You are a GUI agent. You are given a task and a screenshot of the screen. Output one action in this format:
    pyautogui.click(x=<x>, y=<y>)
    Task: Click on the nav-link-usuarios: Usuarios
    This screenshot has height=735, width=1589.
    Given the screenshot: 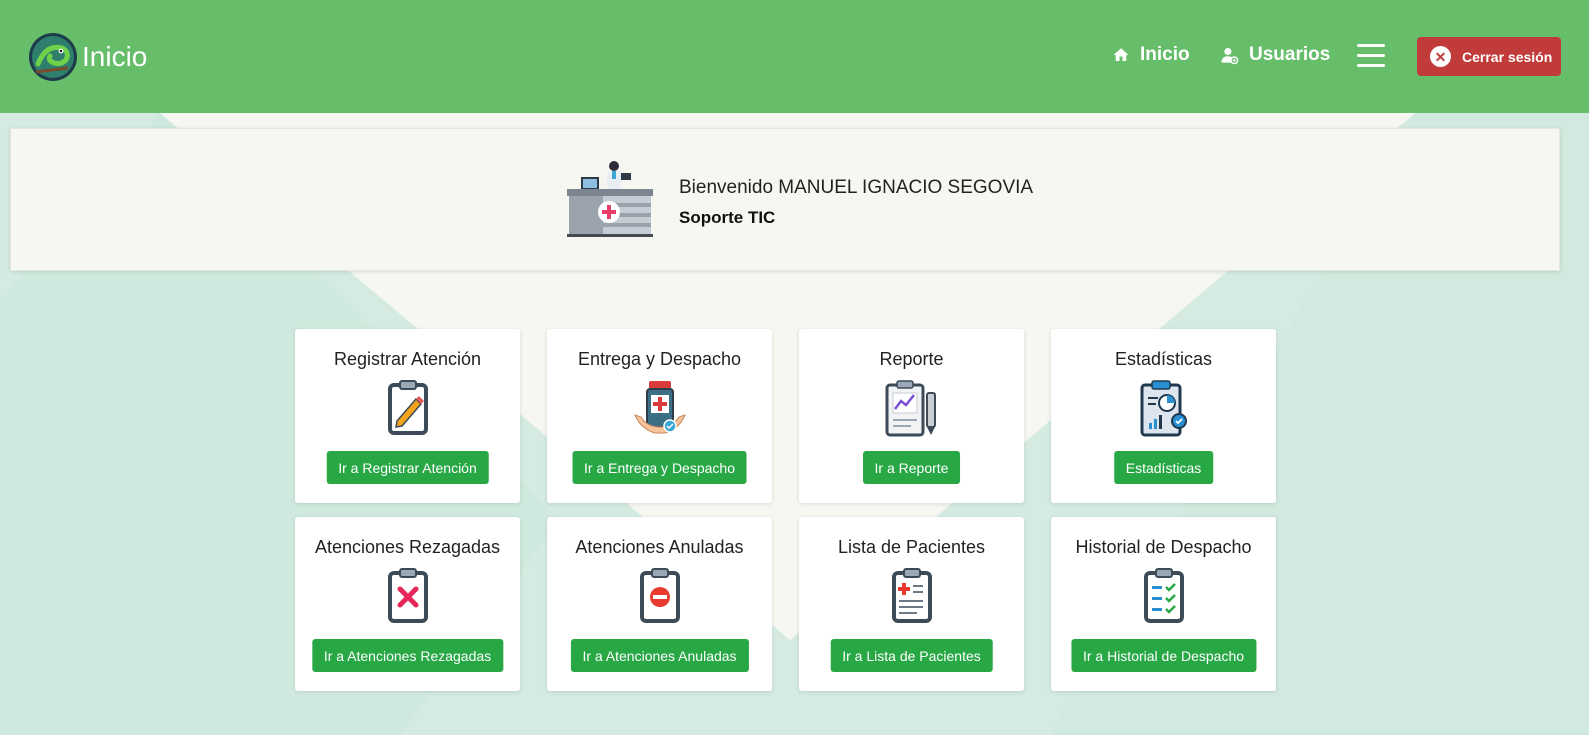 What is the action you would take?
    pyautogui.click(x=1275, y=55)
    